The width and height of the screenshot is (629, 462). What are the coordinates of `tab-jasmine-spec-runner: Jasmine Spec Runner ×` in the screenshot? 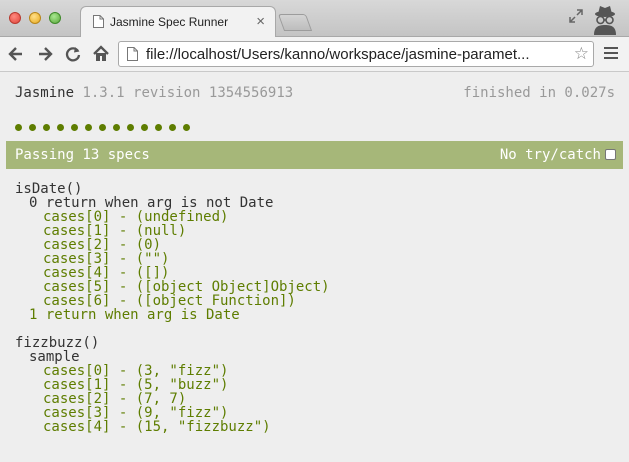 It's located at (178, 21).